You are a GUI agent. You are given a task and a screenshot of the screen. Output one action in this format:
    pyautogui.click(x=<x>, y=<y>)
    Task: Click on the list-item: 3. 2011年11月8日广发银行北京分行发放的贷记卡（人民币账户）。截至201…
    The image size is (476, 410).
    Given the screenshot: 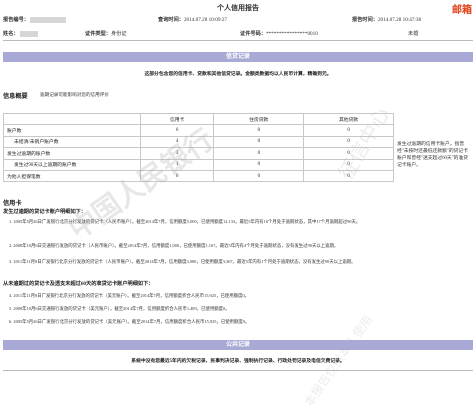 What is the action you would take?
    pyautogui.click(x=182, y=261)
    